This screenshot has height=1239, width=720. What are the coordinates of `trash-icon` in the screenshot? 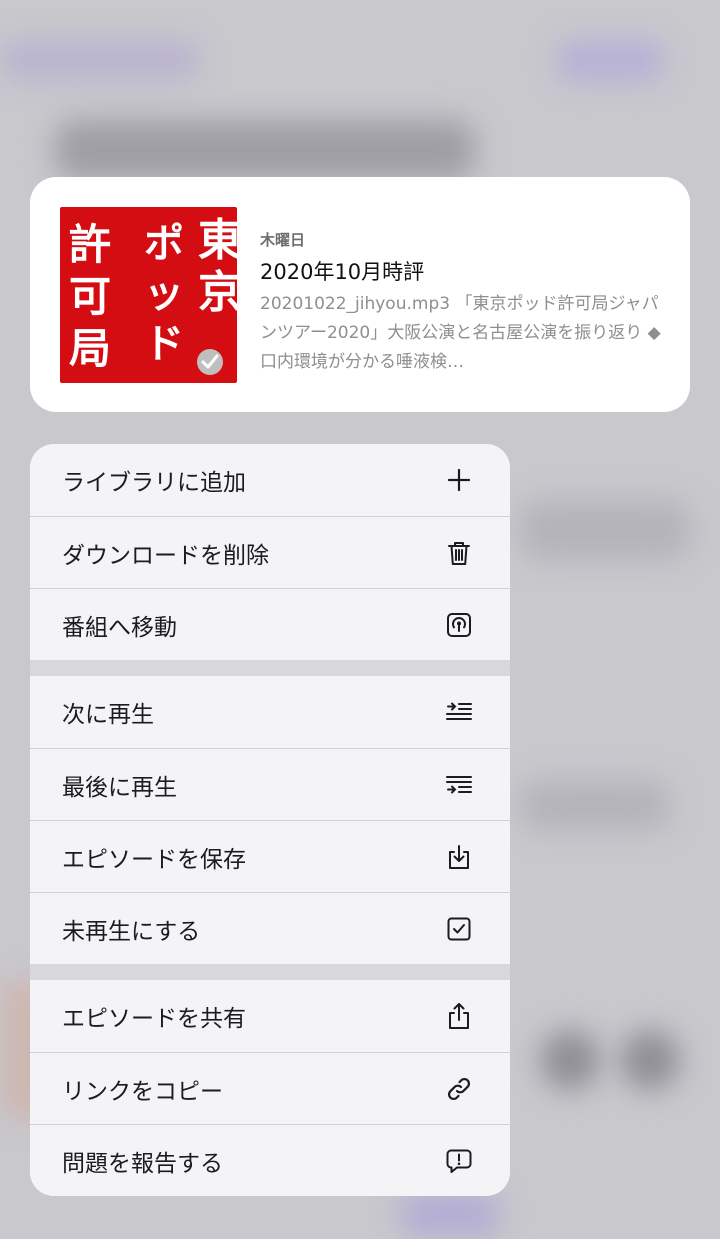 It's located at (459, 553).